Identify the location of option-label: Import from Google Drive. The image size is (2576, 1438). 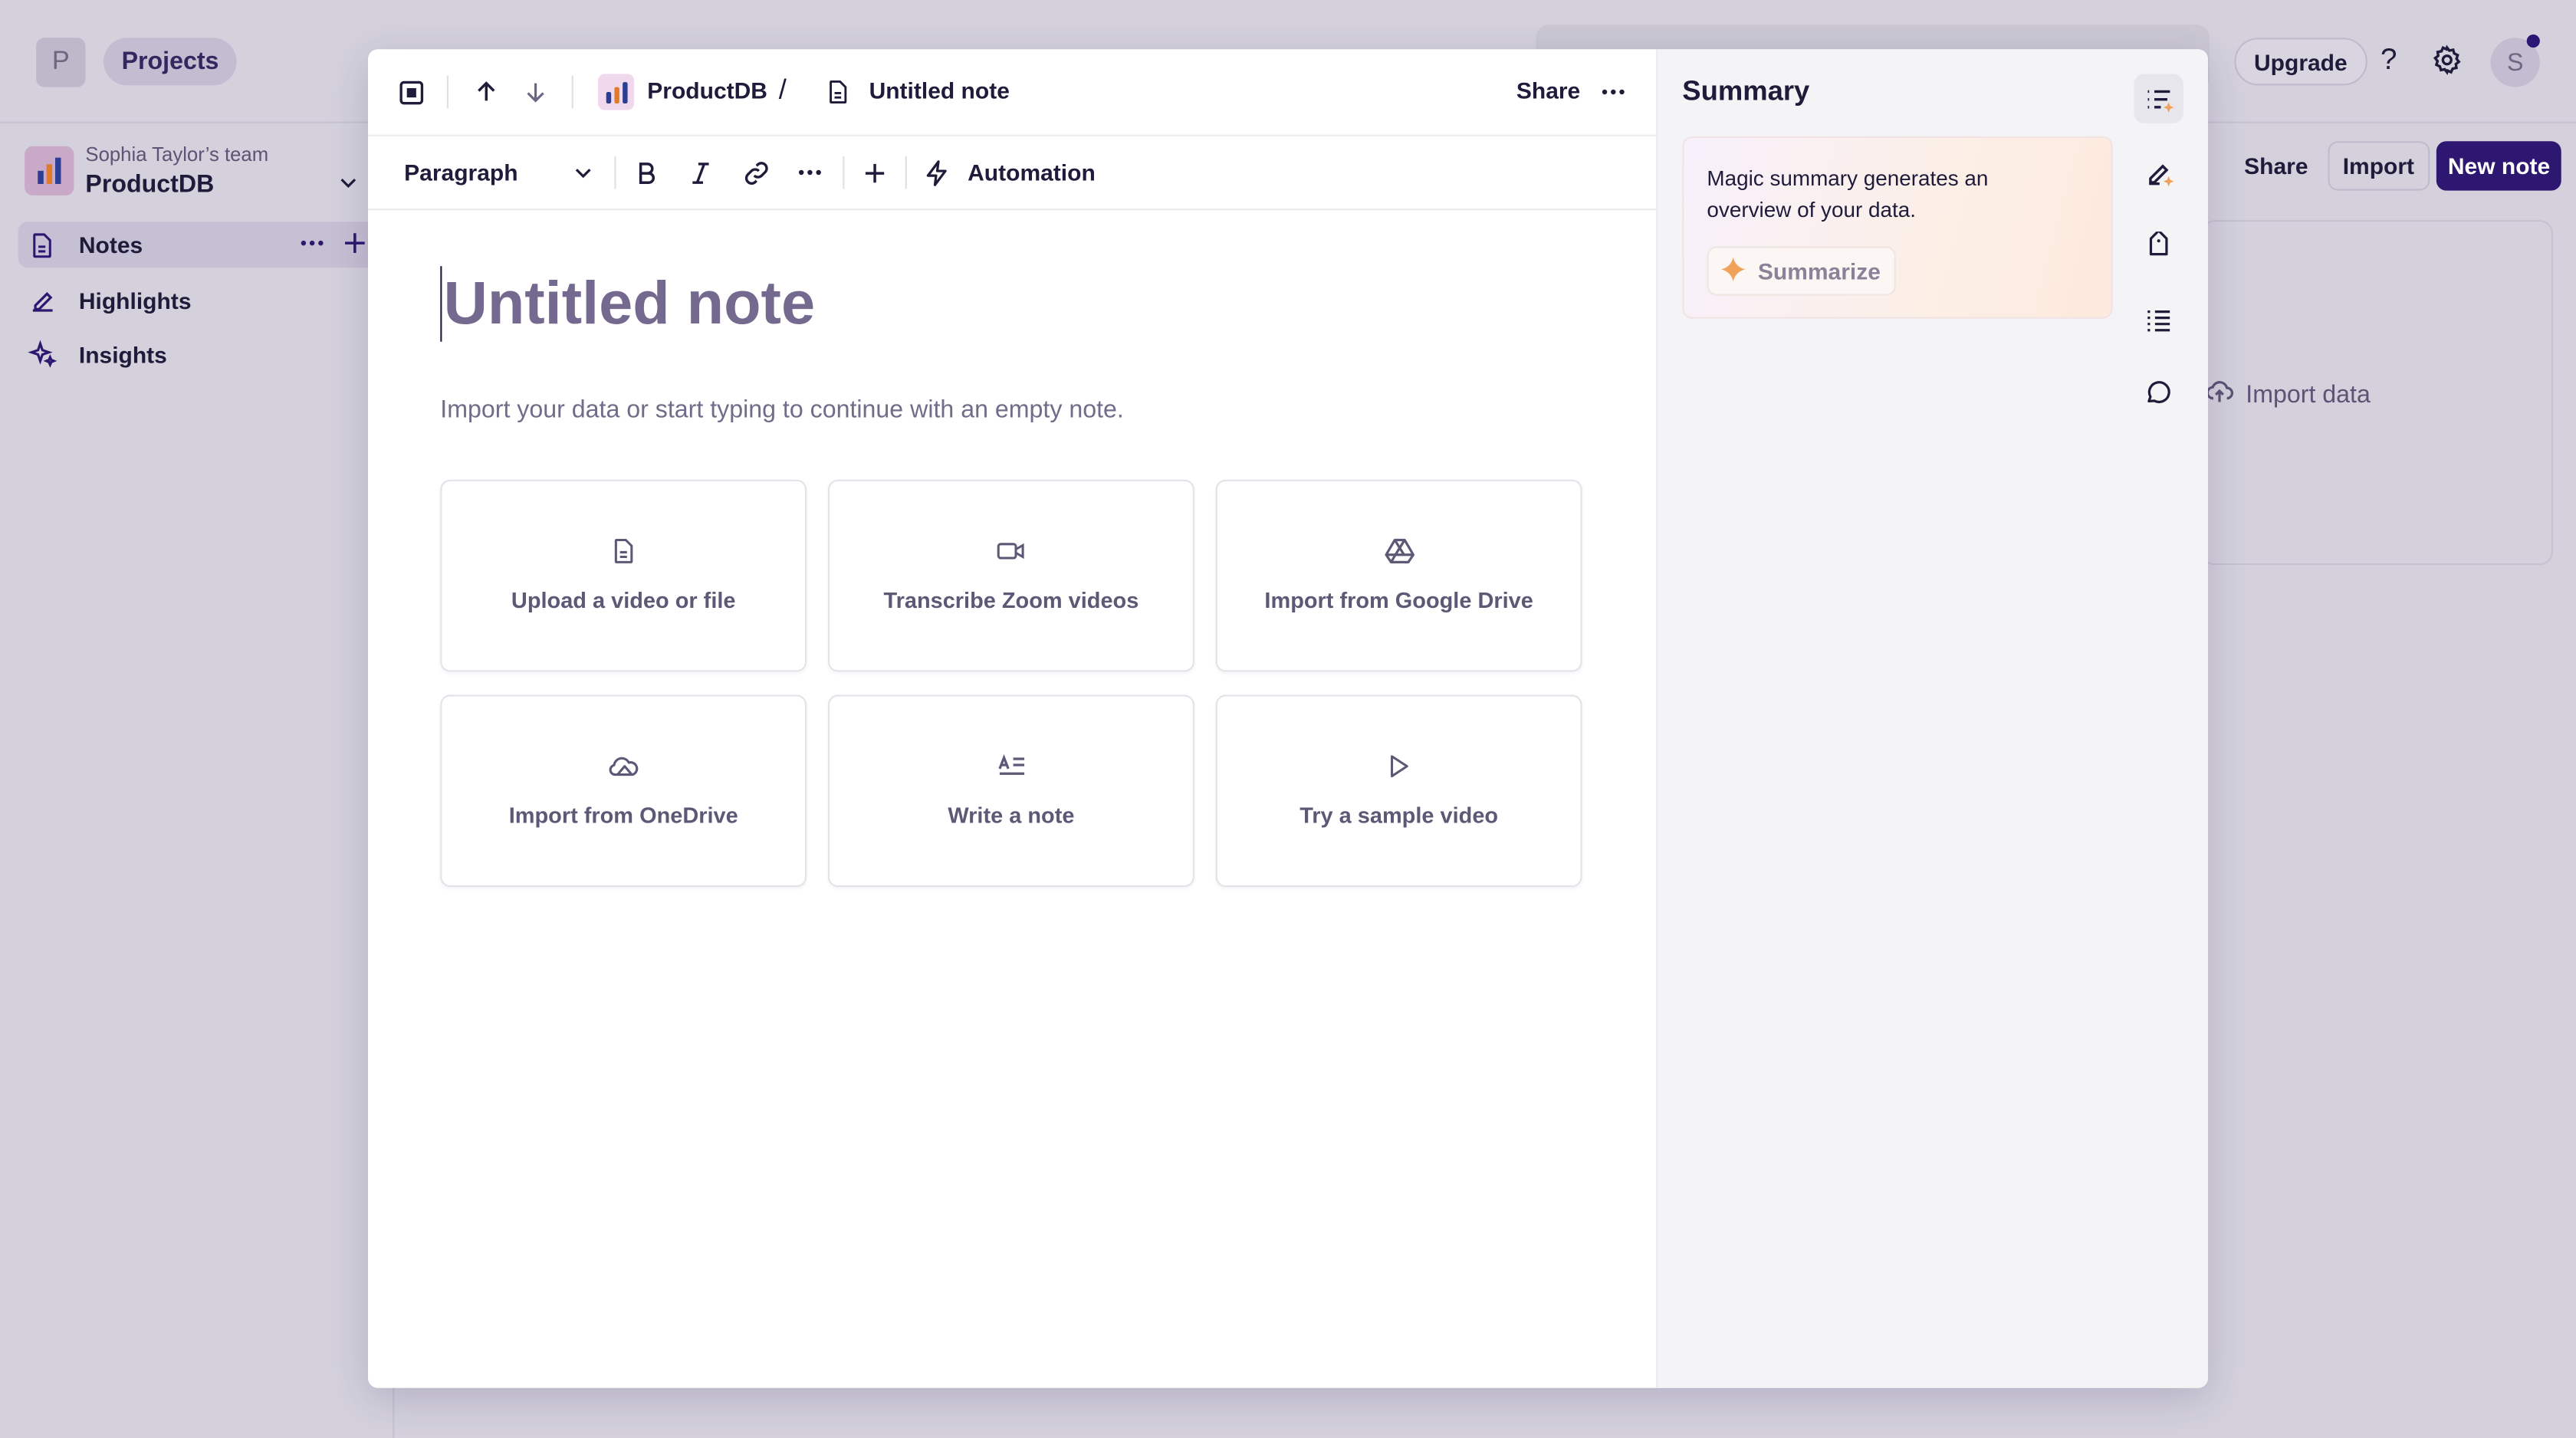
(1399, 600).